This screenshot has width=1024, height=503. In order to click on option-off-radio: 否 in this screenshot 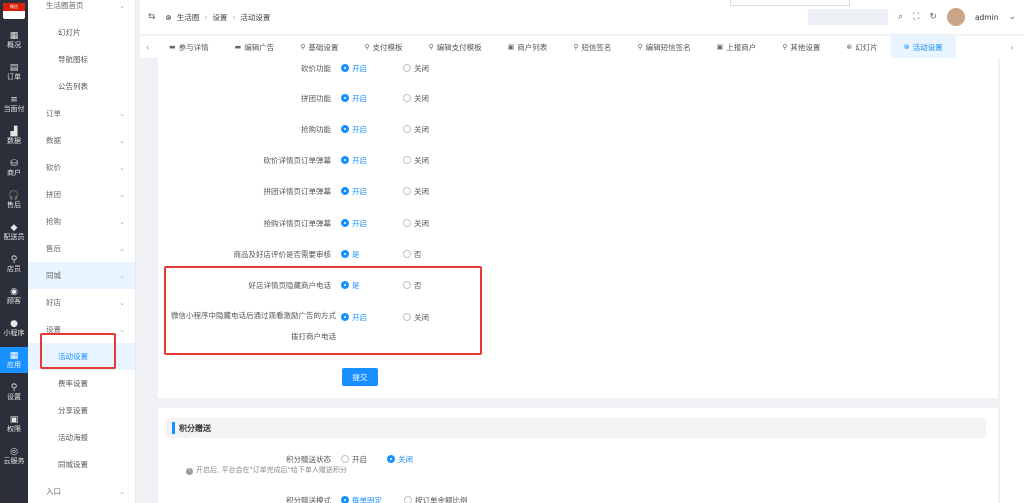, I will do `click(428, 254)`.